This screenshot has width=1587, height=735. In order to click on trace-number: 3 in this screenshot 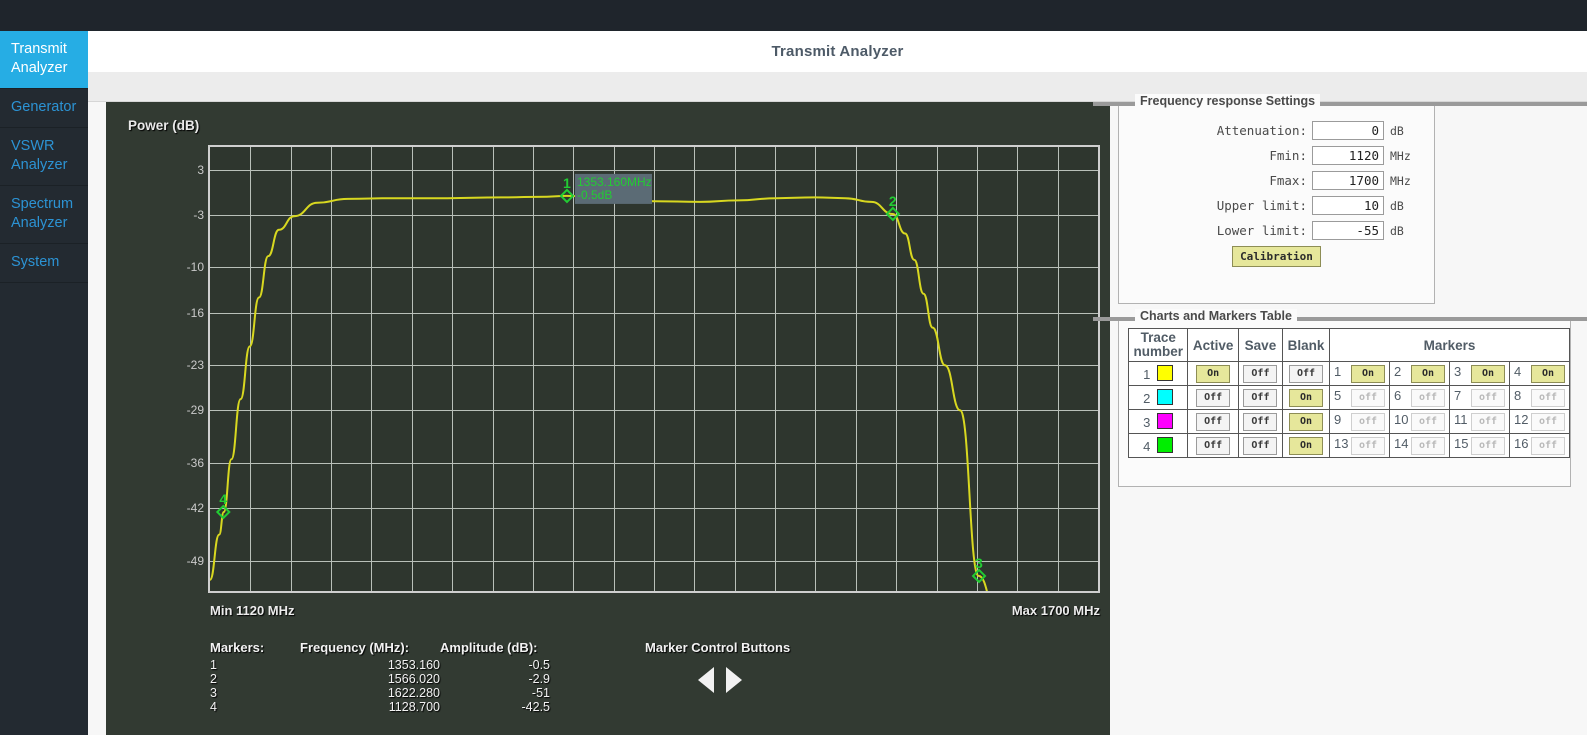, I will do `click(1147, 422)`.